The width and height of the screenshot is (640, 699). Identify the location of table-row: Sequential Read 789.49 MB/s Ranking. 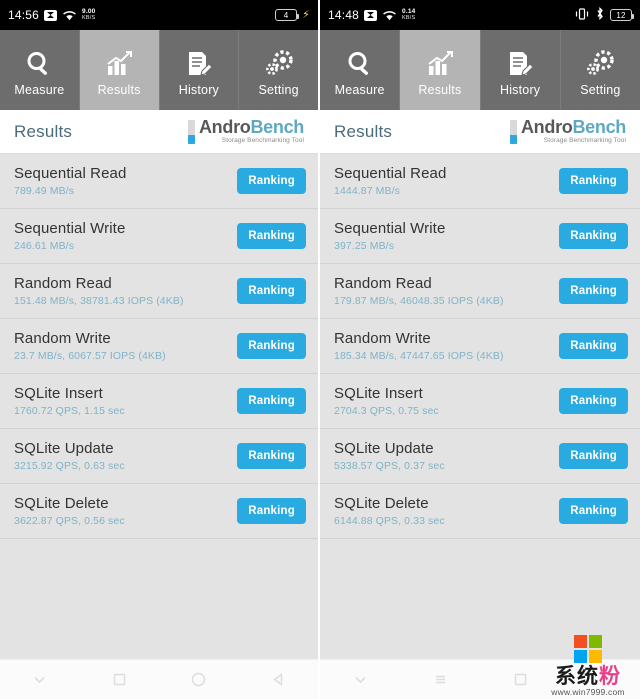
(159, 181).